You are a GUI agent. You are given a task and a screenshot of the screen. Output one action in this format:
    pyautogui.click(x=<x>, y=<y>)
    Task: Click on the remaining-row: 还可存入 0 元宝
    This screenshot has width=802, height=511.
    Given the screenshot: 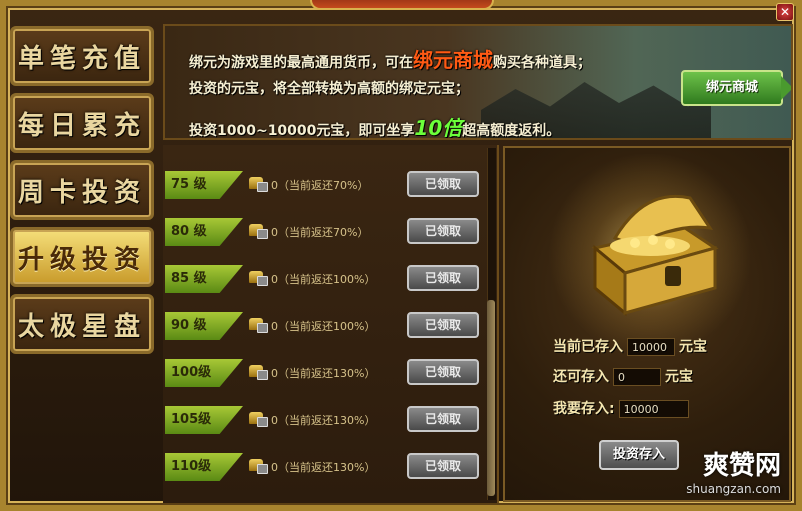 What is the action you would take?
    pyautogui.click(x=623, y=377)
    